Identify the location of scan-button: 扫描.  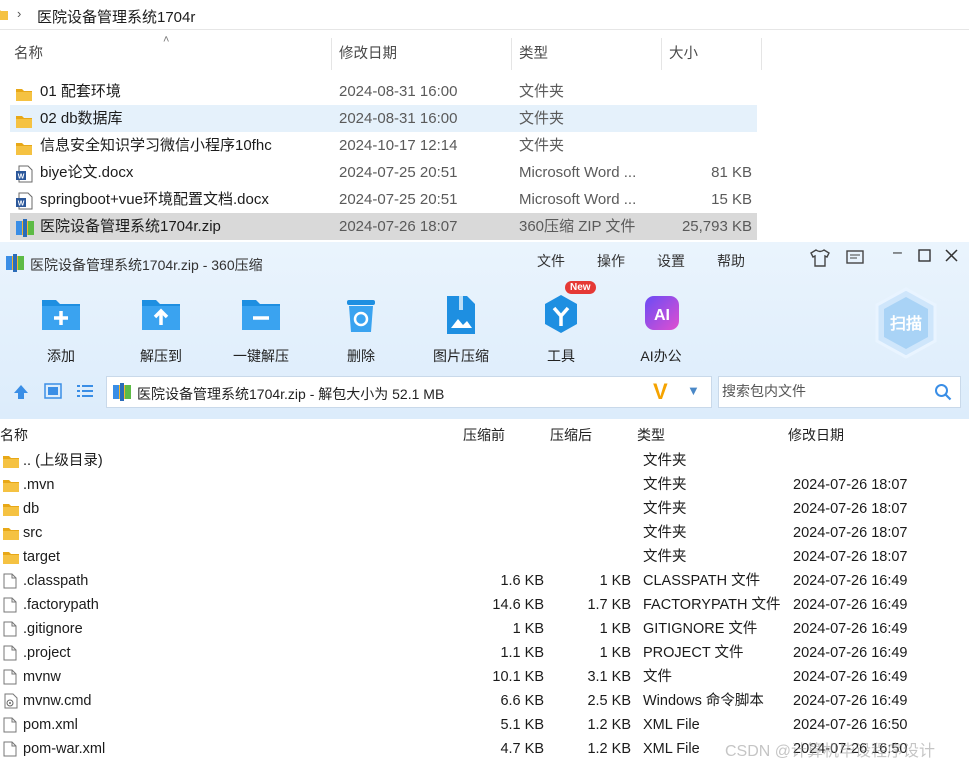
(906, 323).